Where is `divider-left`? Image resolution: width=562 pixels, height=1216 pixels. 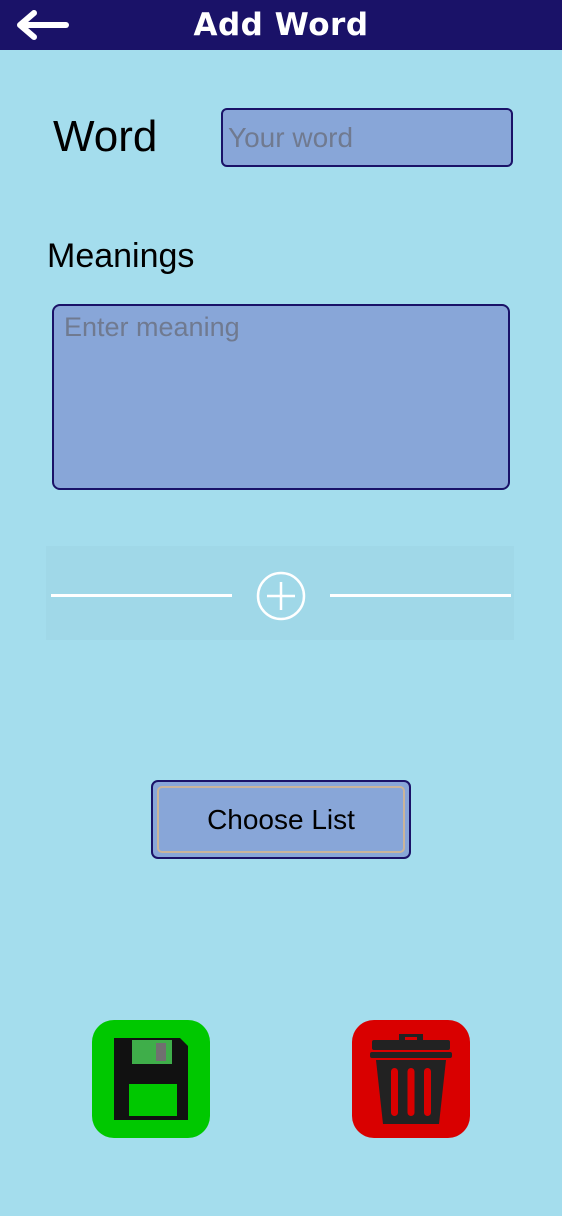 divider-left is located at coordinates (141, 595).